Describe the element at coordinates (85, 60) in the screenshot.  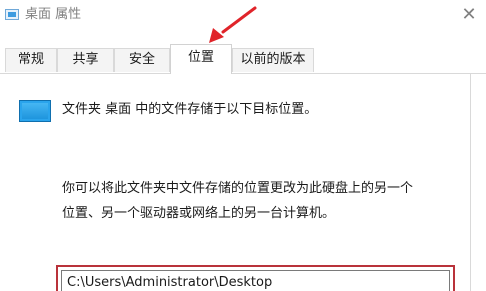
I see `tab-sharing: 共享` at that location.